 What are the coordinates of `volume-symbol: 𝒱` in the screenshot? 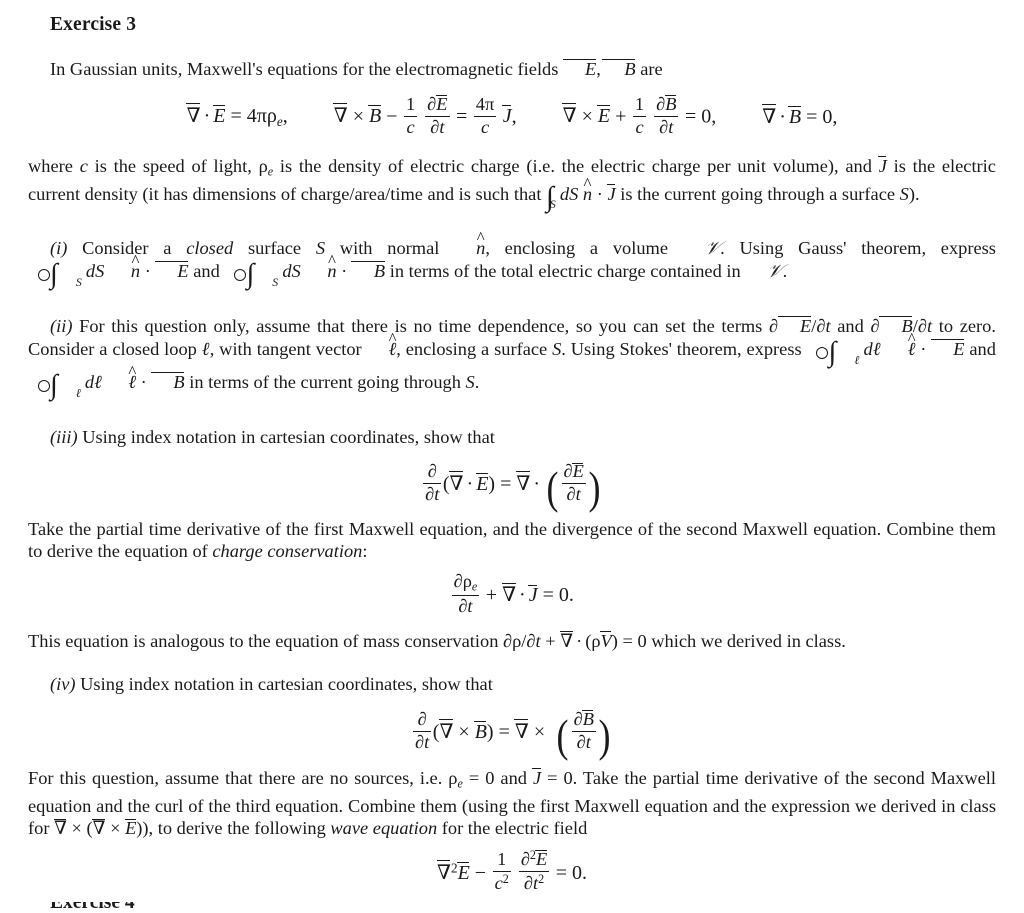 It's located at (712, 248).